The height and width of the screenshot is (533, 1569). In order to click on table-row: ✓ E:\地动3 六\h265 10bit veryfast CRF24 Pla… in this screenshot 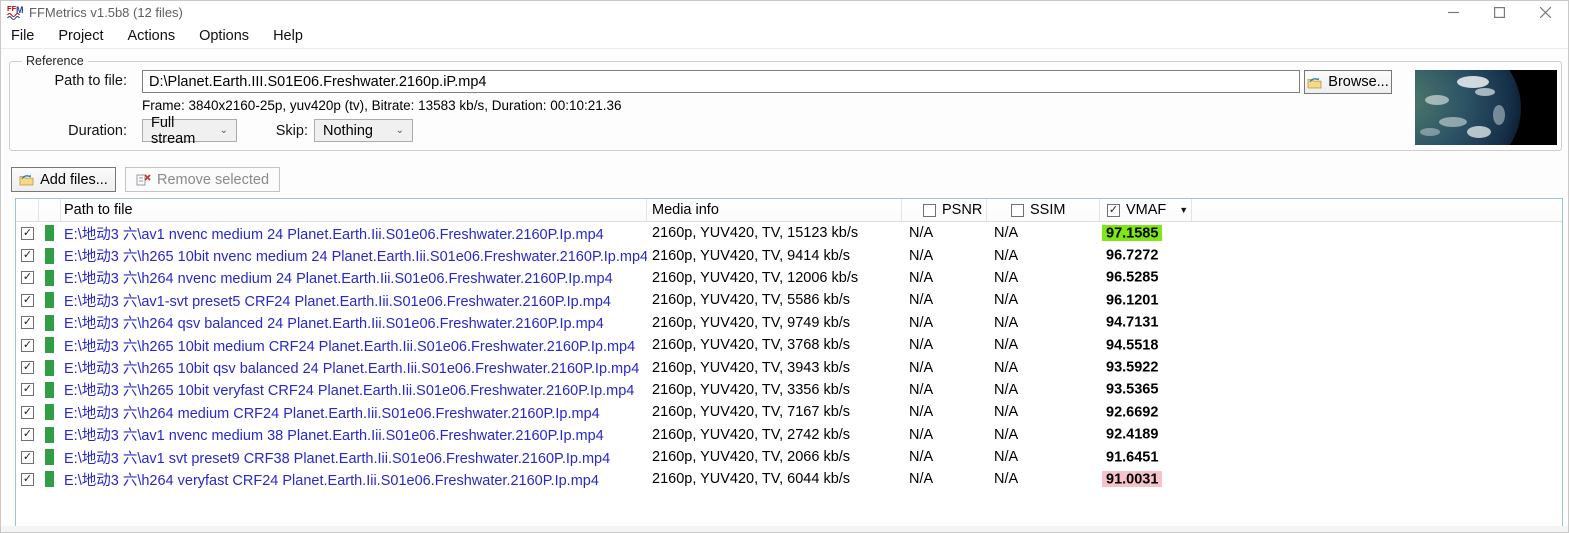, I will do `click(789, 390)`.